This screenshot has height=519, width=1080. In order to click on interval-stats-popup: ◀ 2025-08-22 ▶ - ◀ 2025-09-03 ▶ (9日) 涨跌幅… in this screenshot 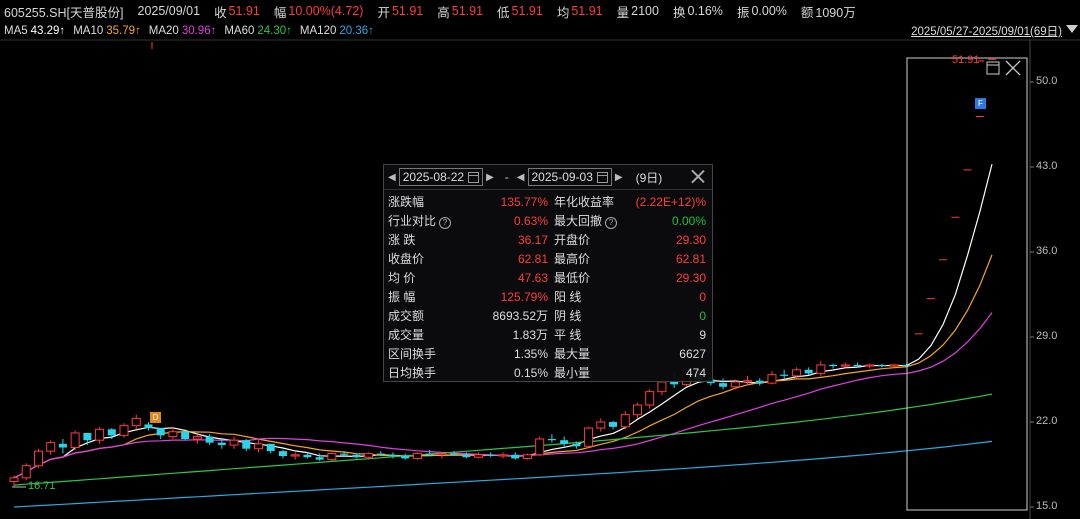, I will do `click(548, 273)`.